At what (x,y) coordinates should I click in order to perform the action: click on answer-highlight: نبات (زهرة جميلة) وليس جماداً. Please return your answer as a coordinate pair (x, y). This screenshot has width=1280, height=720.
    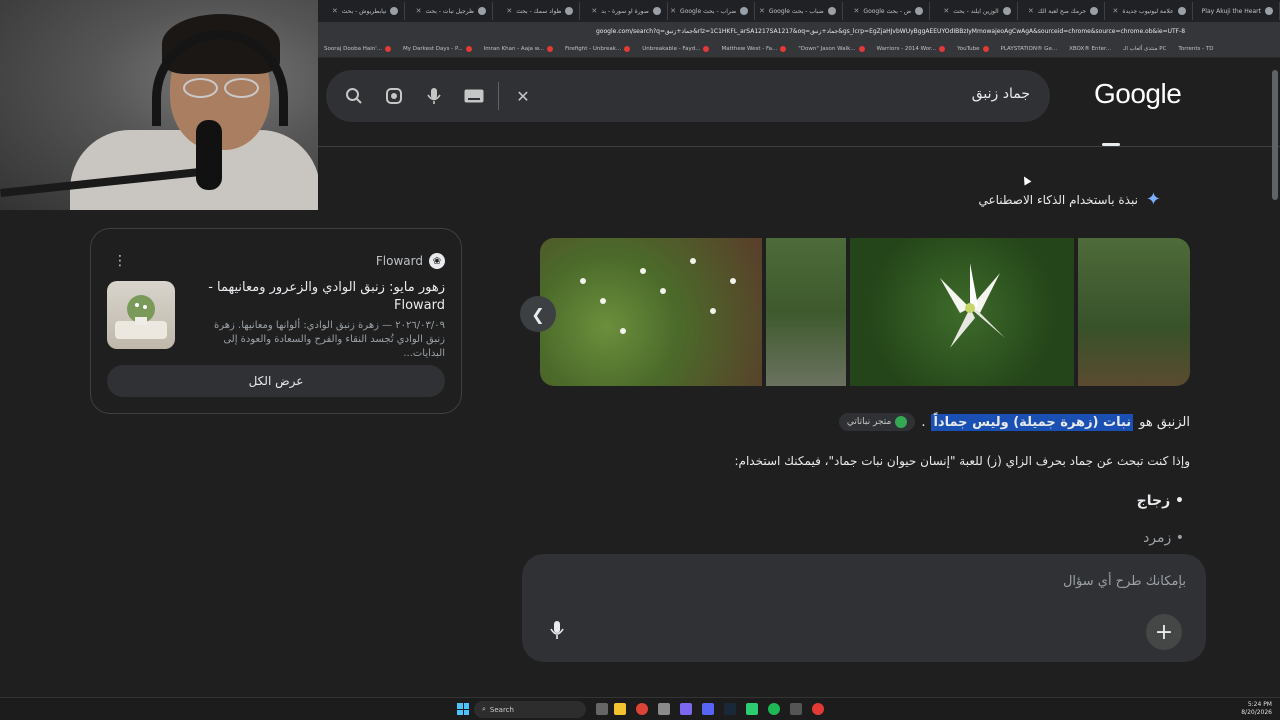
    Looking at the image, I should click on (1032, 422).